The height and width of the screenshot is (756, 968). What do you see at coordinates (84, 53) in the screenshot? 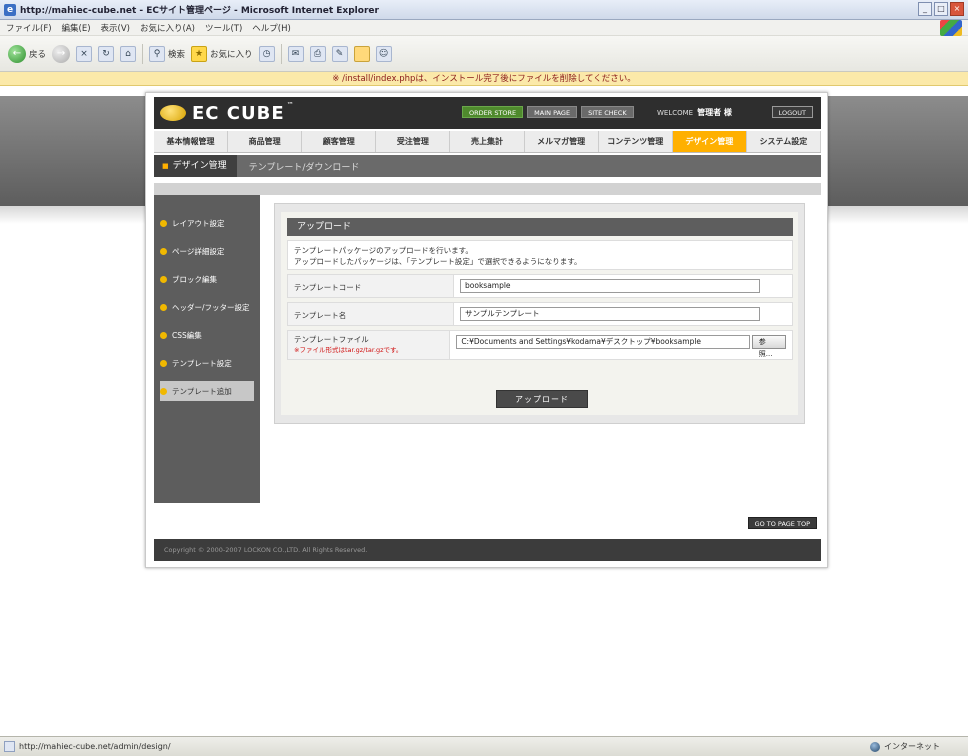
I see `stop-icon: ×` at bounding box center [84, 53].